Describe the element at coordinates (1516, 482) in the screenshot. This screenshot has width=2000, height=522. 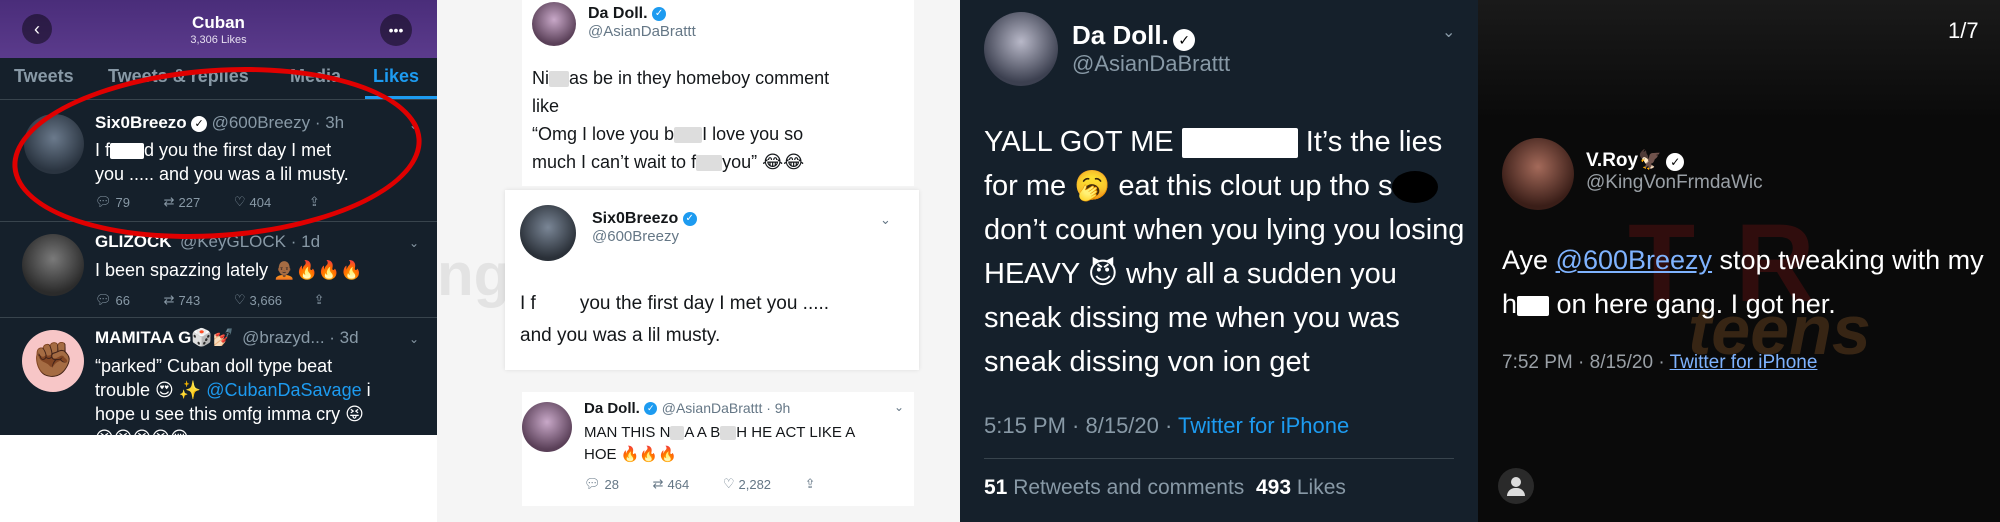
I see `profile-icon-head` at that location.